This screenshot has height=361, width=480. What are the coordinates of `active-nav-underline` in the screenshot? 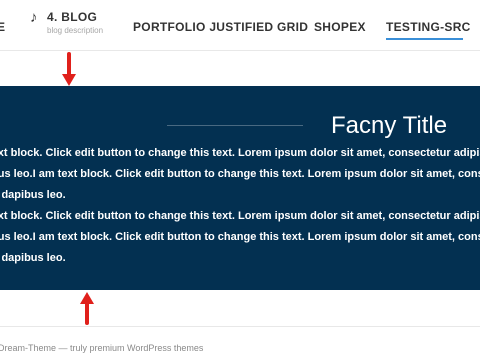 It's located at (424, 39).